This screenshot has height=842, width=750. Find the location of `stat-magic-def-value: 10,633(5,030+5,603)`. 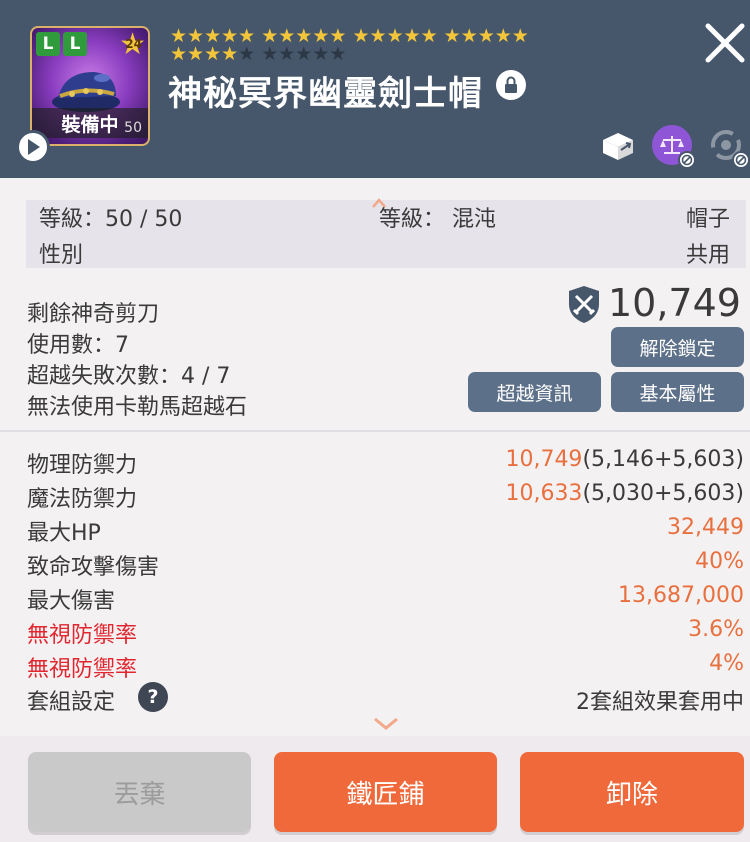

stat-magic-def-value: 10,633(5,030+5,603) is located at coordinates (624, 493).